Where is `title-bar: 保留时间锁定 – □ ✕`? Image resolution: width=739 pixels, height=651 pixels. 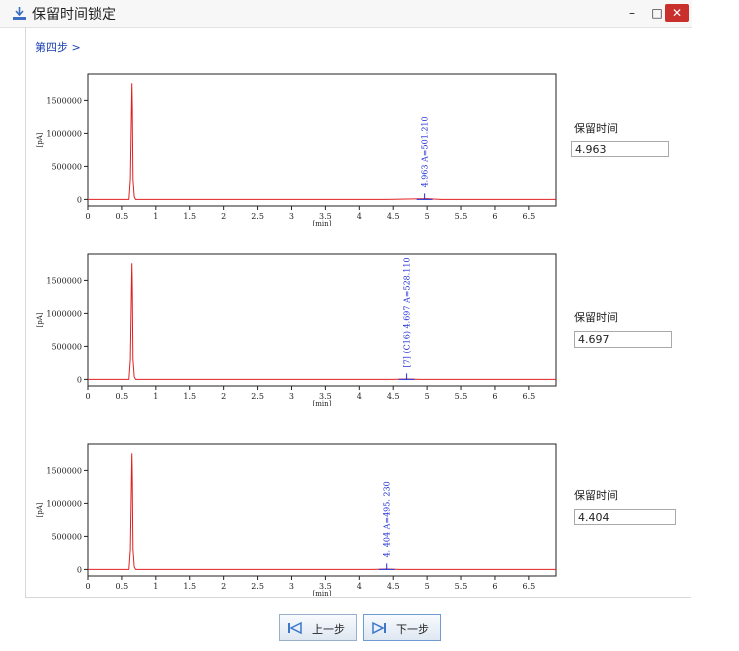 title-bar: 保留时间锁定 – □ ✕ is located at coordinates (346, 14).